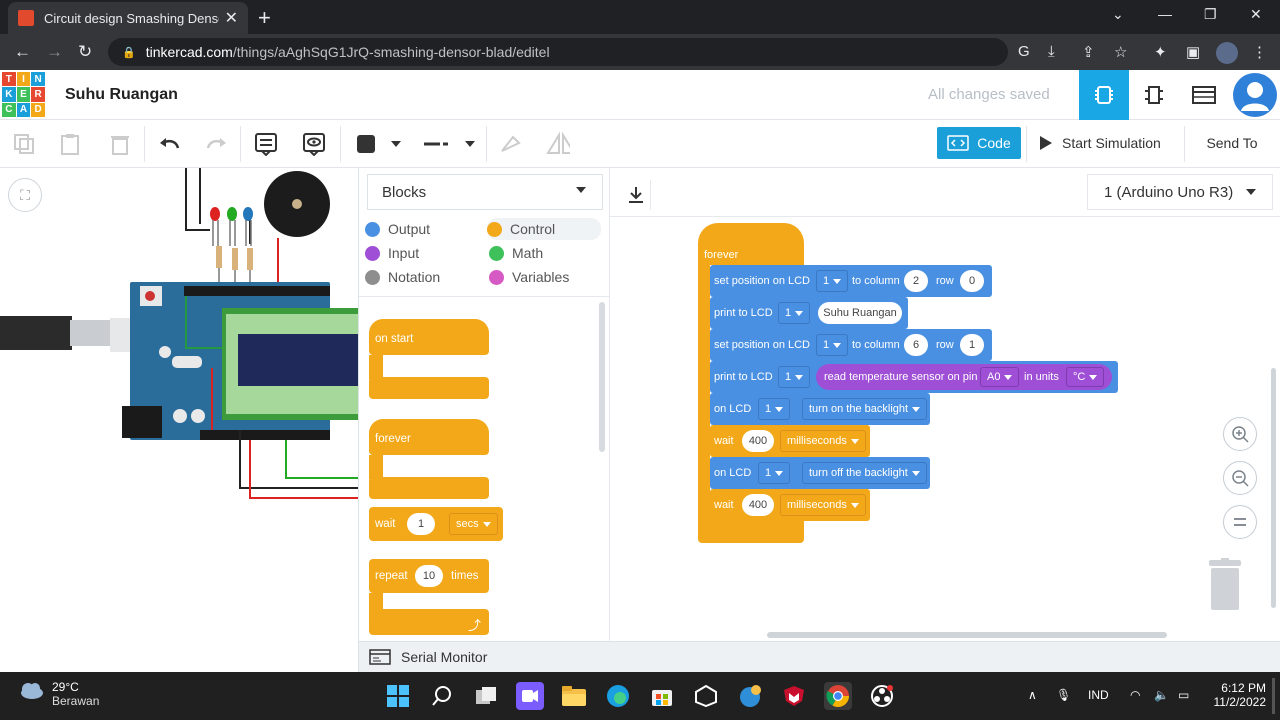  Describe the element at coordinates (120, 144) in the screenshot. I see `delete-icon` at that location.